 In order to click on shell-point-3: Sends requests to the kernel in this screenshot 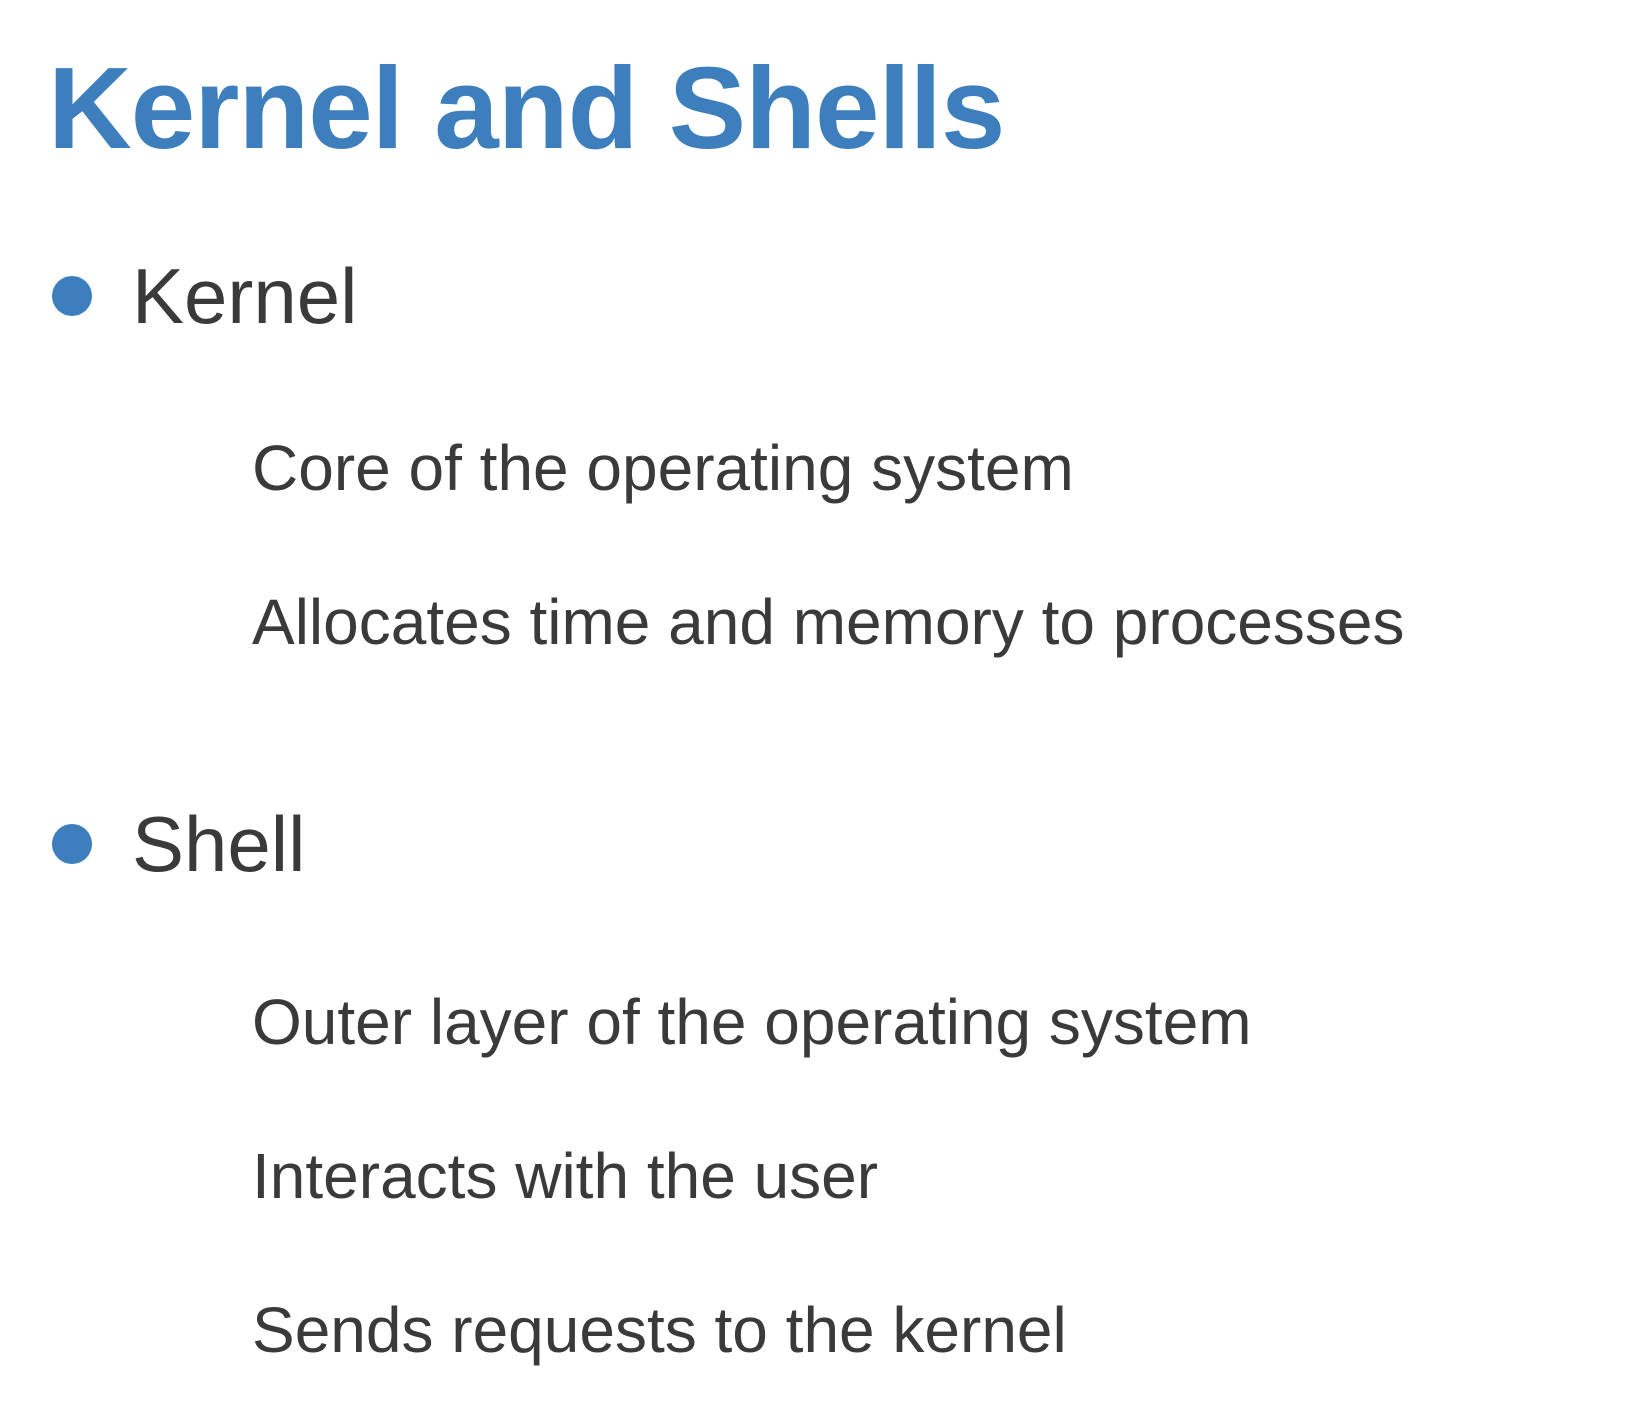, I will do `click(659, 1330)`.